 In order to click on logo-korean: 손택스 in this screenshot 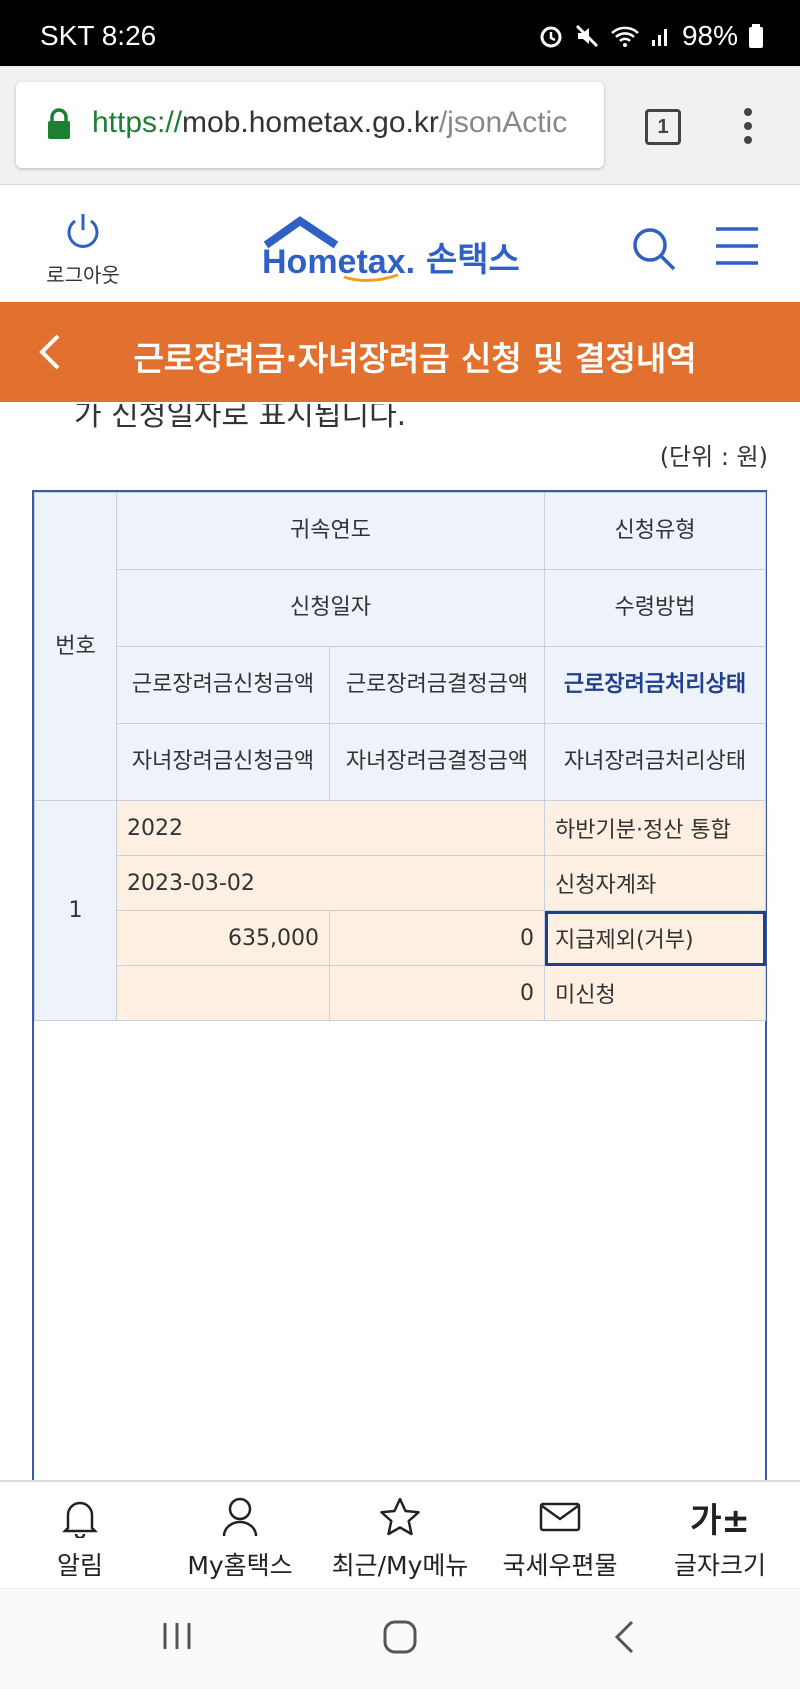, I will do `click(473, 260)`.